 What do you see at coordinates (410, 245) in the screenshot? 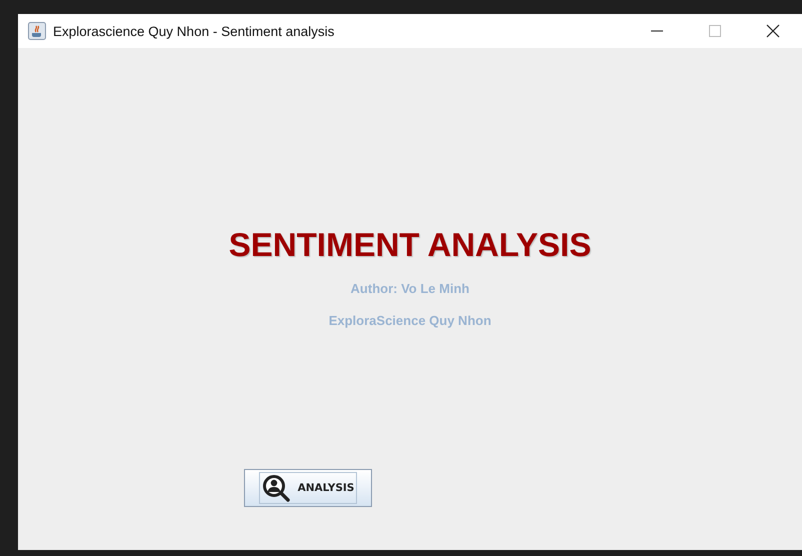
I see `heading: SENTIMENT ANALYSIS` at bounding box center [410, 245].